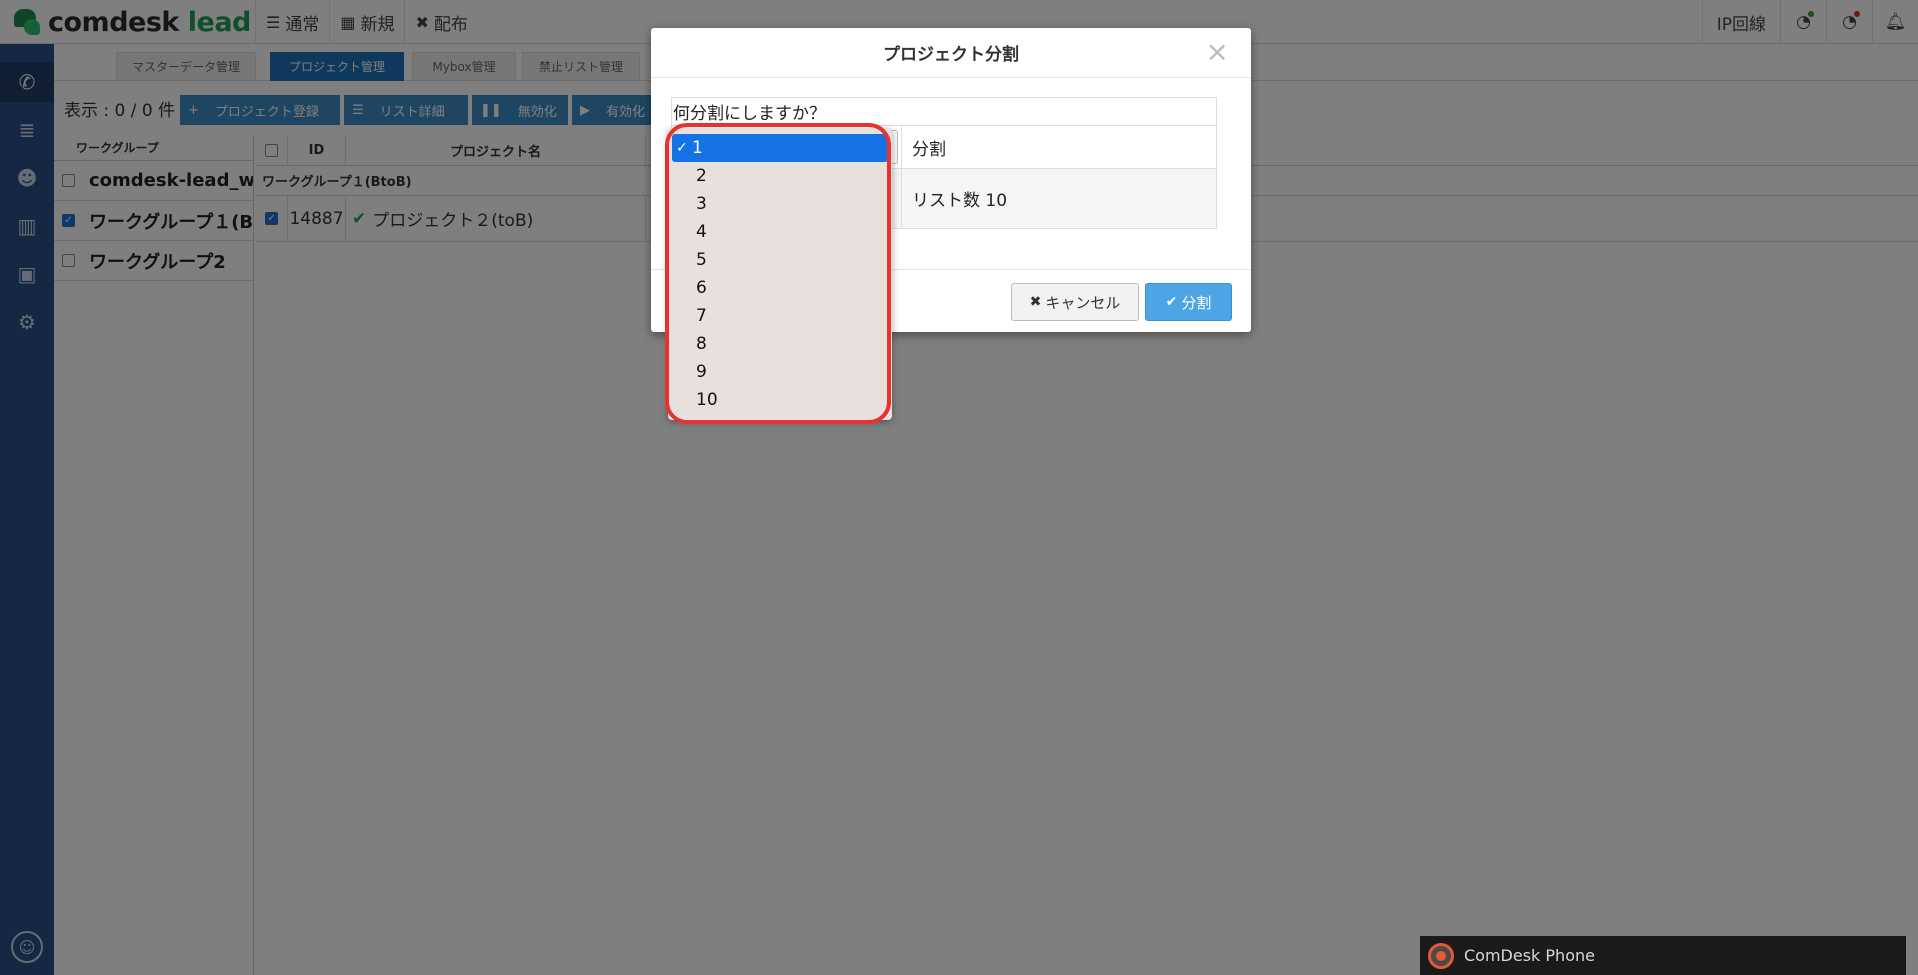 The width and height of the screenshot is (1918, 975). Describe the element at coordinates (944, 111) in the screenshot. I see `split-question: 何分割にしますか？` at that location.